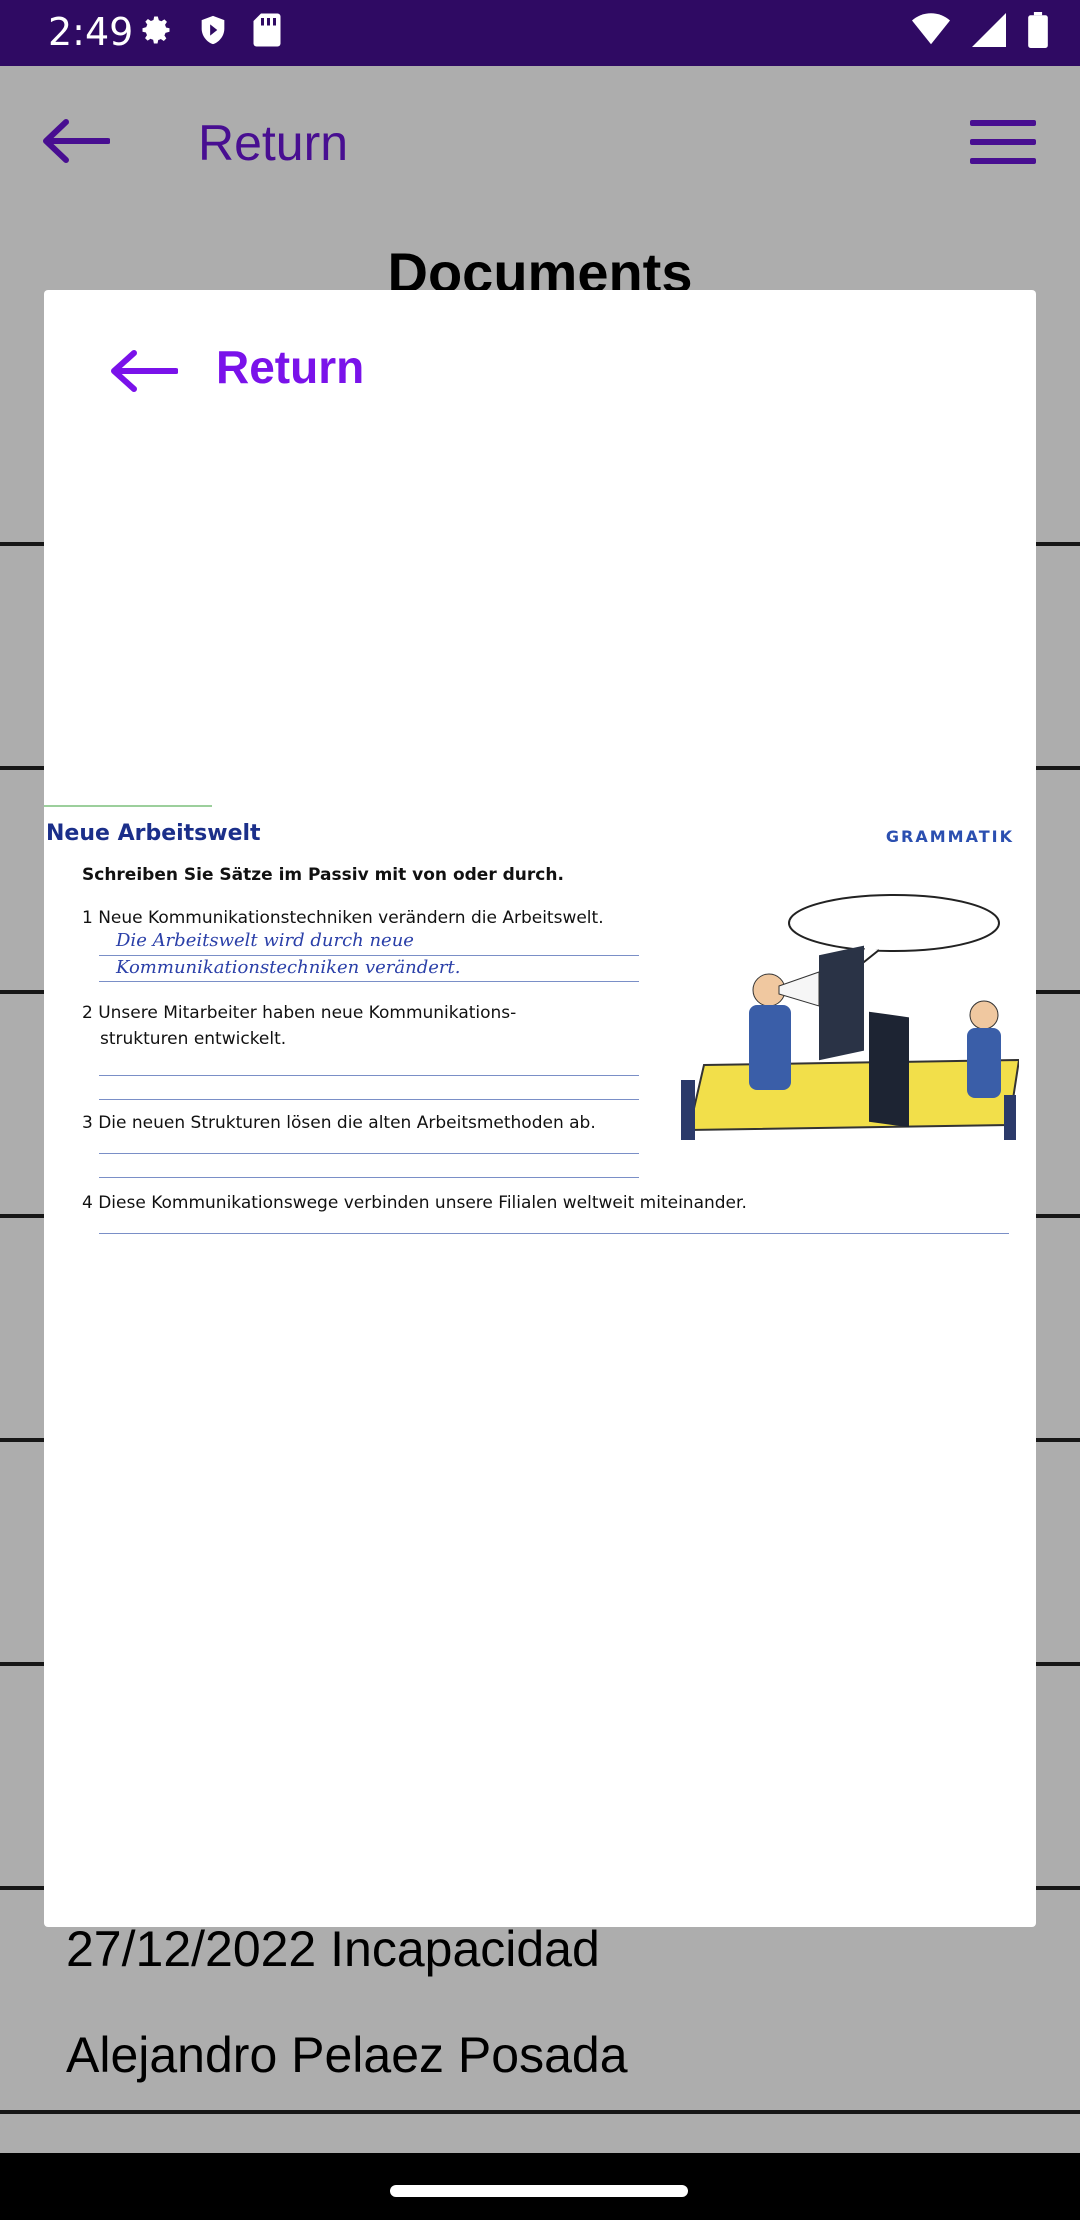 Image resolution: width=1080 pixels, height=2220 pixels. Describe the element at coordinates (539, 2191) in the screenshot. I see `home-gesture-handle` at that location.